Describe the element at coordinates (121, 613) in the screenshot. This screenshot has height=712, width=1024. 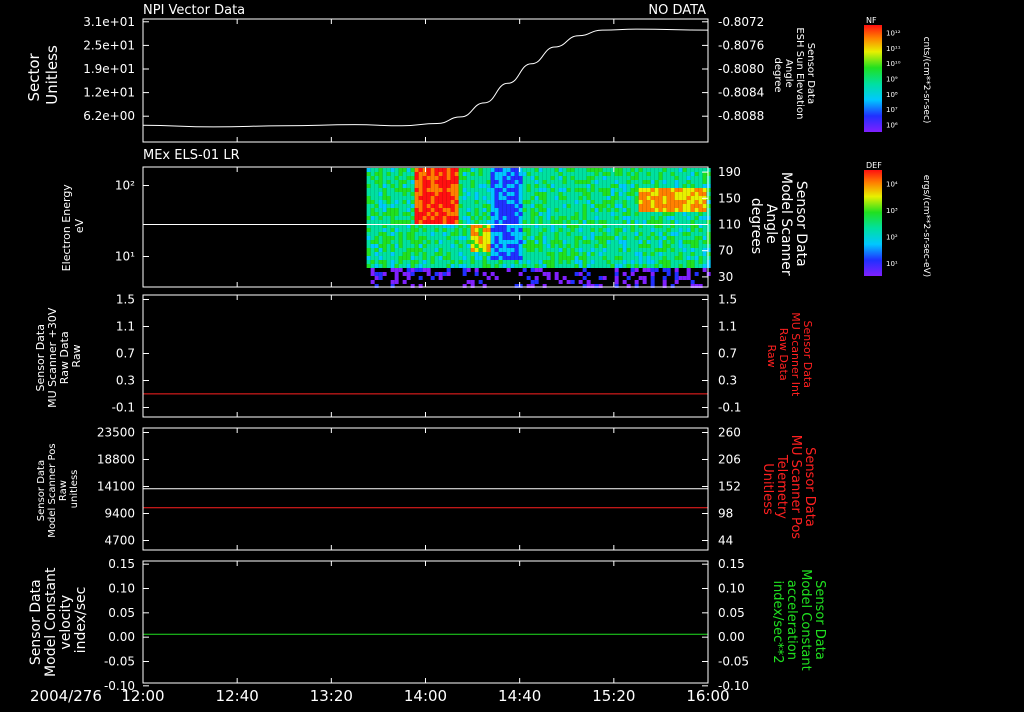
I see `left-tick-label: 0.05` at that location.